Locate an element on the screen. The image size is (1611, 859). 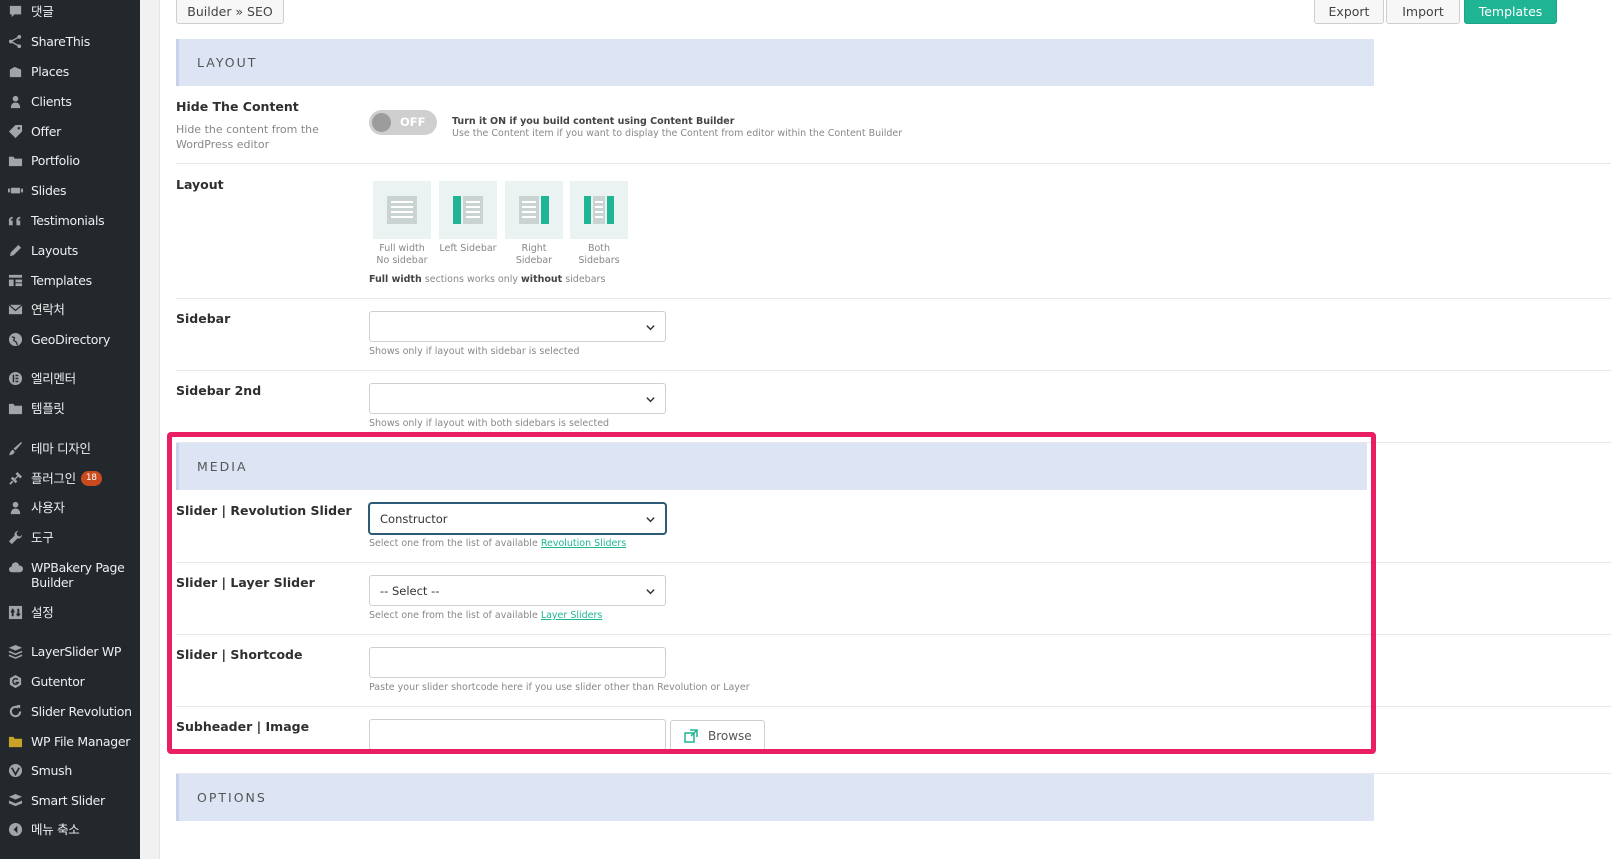
layout-option-full-width: Full width No sidebar is located at coordinates (402, 224).